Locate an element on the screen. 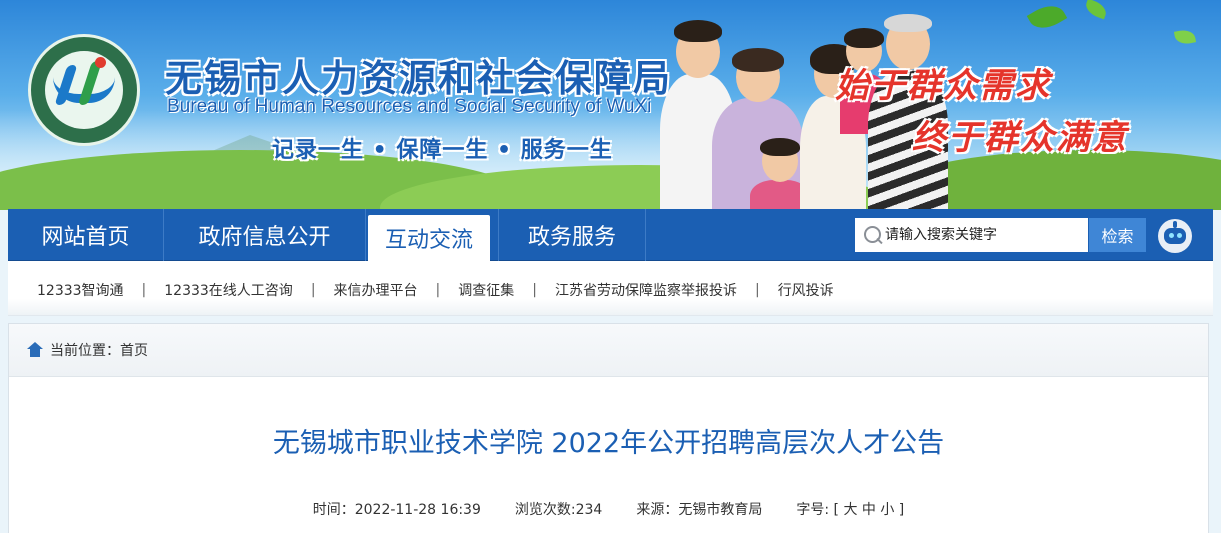 The height and width of the screenshot is (533, 1221). article-title: 无锡城市职业技术学院 2022年公开招聘高层次人才公告 is located at coordinates (608, 443).